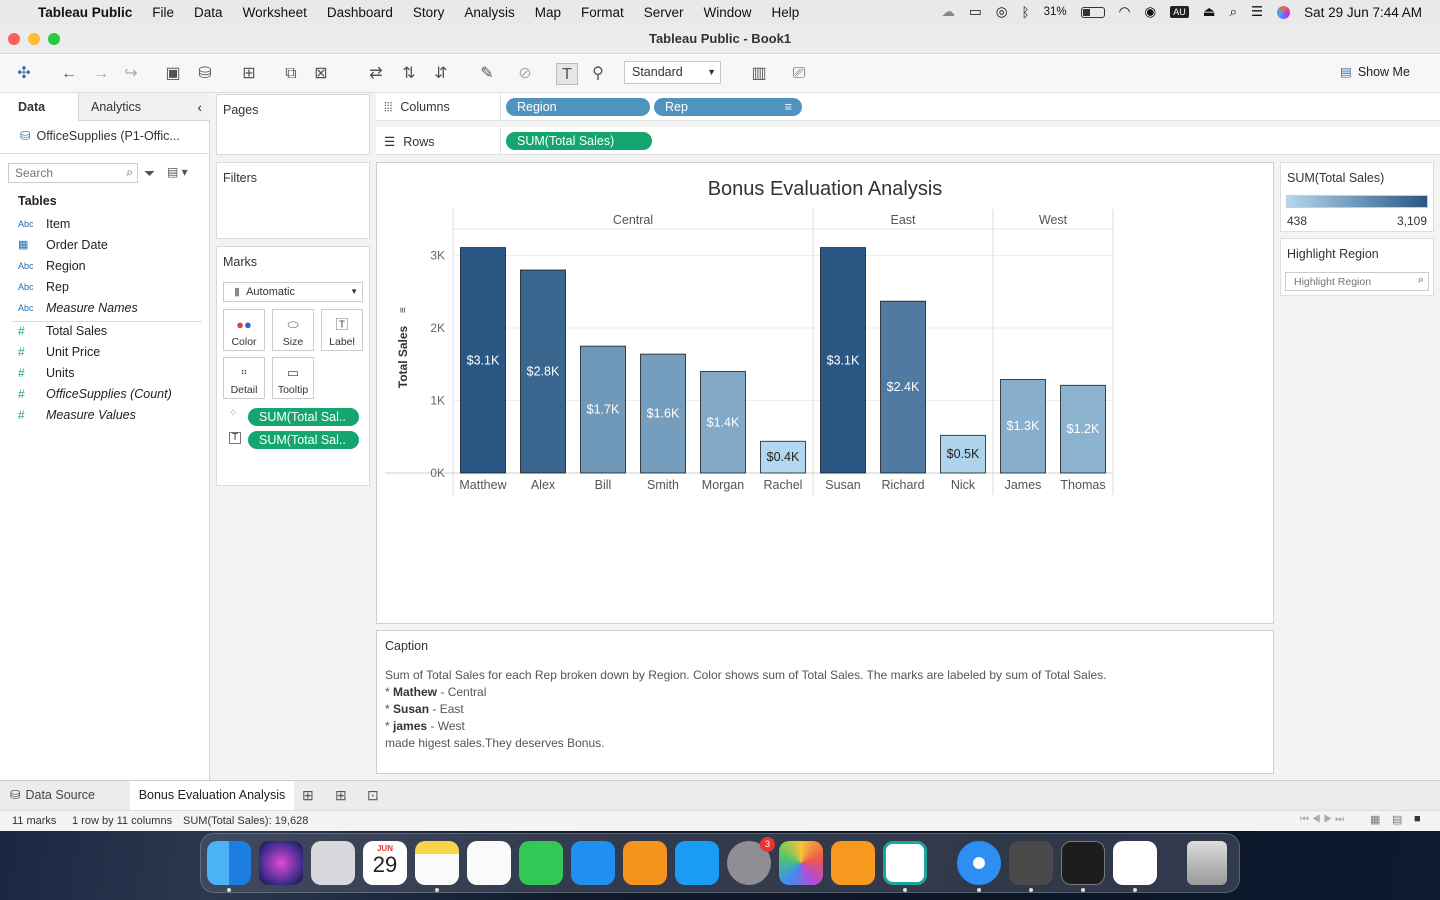 Image resolution: width=1440 pixels, height=900 pixels. What do you see at coordinates (1357, 281) in the screenshot?
I see `highlight-select: ⌕` at bounding box center [1357, 281].